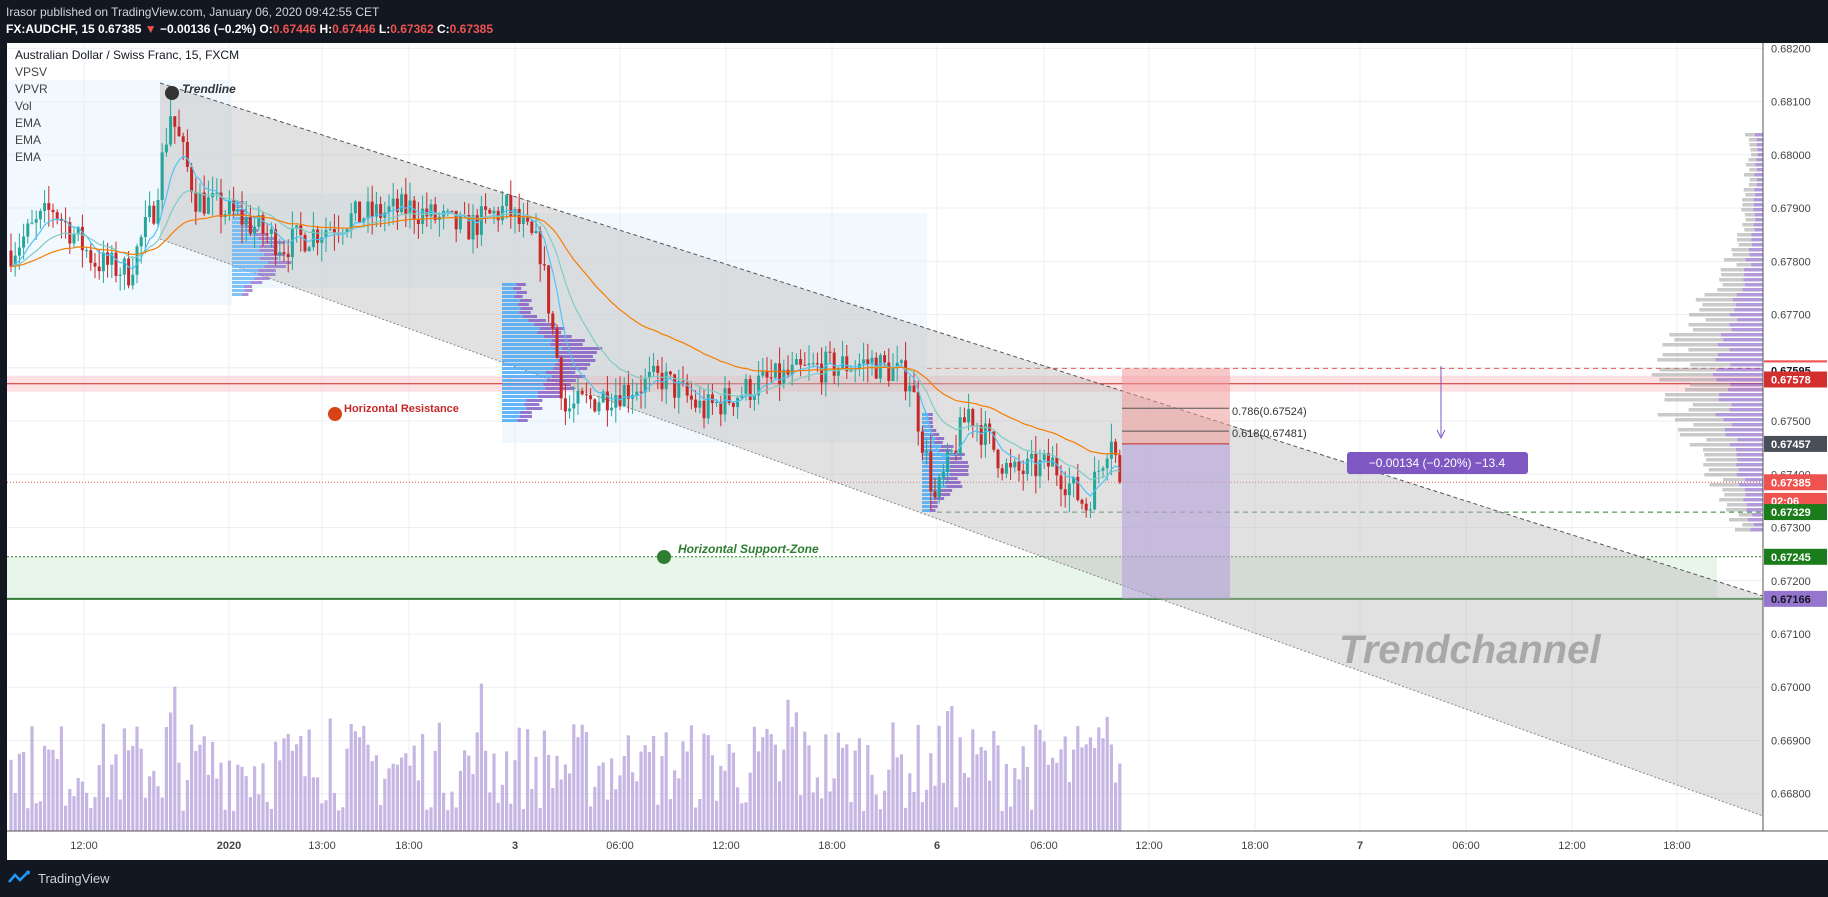 The height and width of the screenshot is (897, 1828). I want to click on trendline-label: Trendline, so click(209, 89).